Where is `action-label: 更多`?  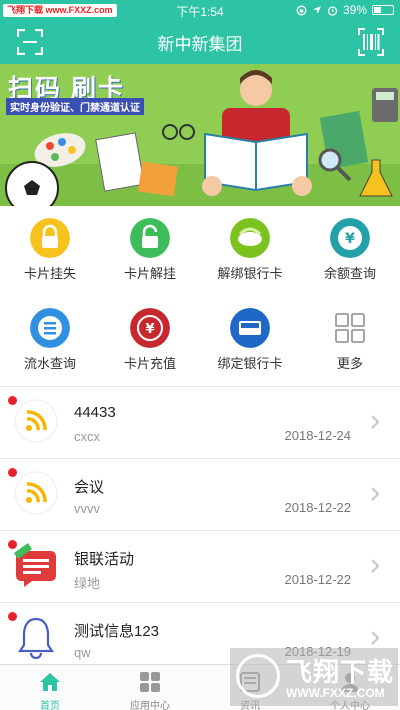
action-label: 更多 is located at coordinates (349, 363).